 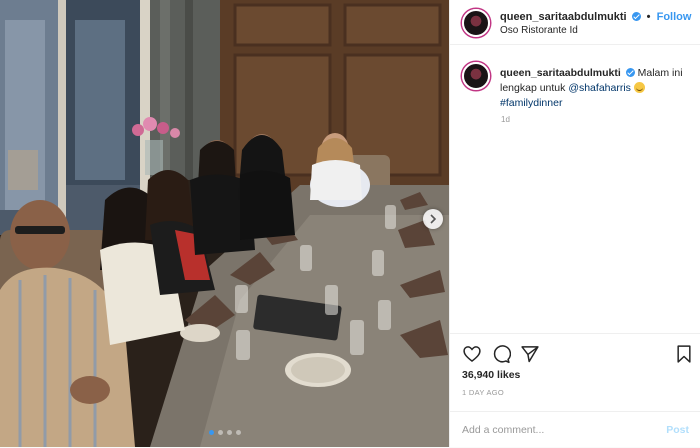 What do you see at coordinates (560, 73) in the screenshot?
I see `caption-username: queen_saritaabdulmukti` at bounding box center [560, 73].